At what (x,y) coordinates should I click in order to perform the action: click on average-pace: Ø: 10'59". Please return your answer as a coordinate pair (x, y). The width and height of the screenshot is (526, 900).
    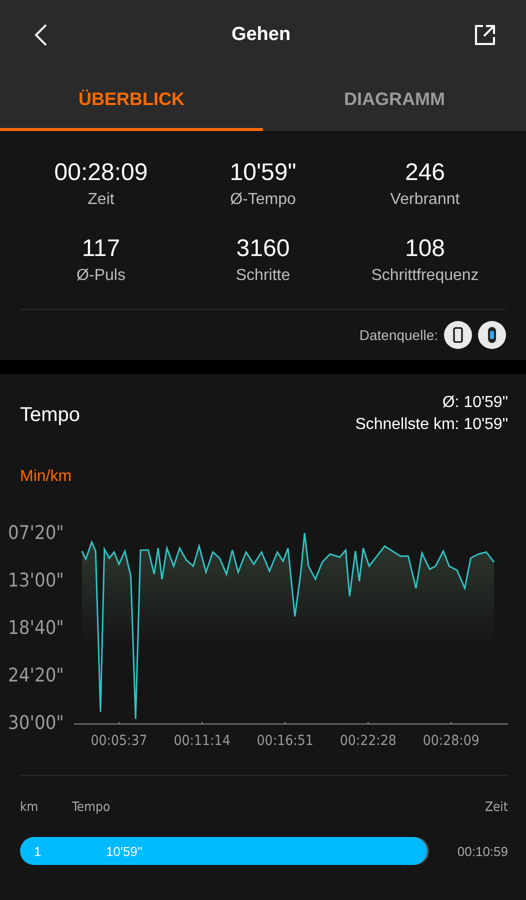
    Looking at the image, I should click on (475, 403).